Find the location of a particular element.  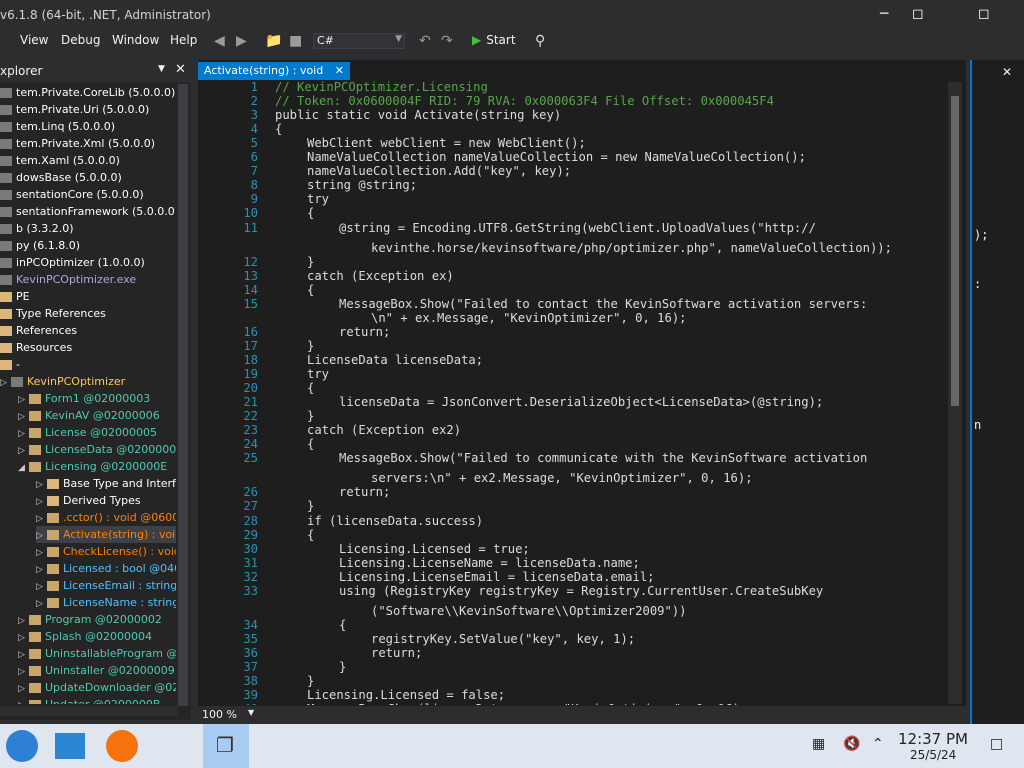

tree-node-label: tem.Private.CoreLib (5.0.0.0) is located at coordinates (96, 92).